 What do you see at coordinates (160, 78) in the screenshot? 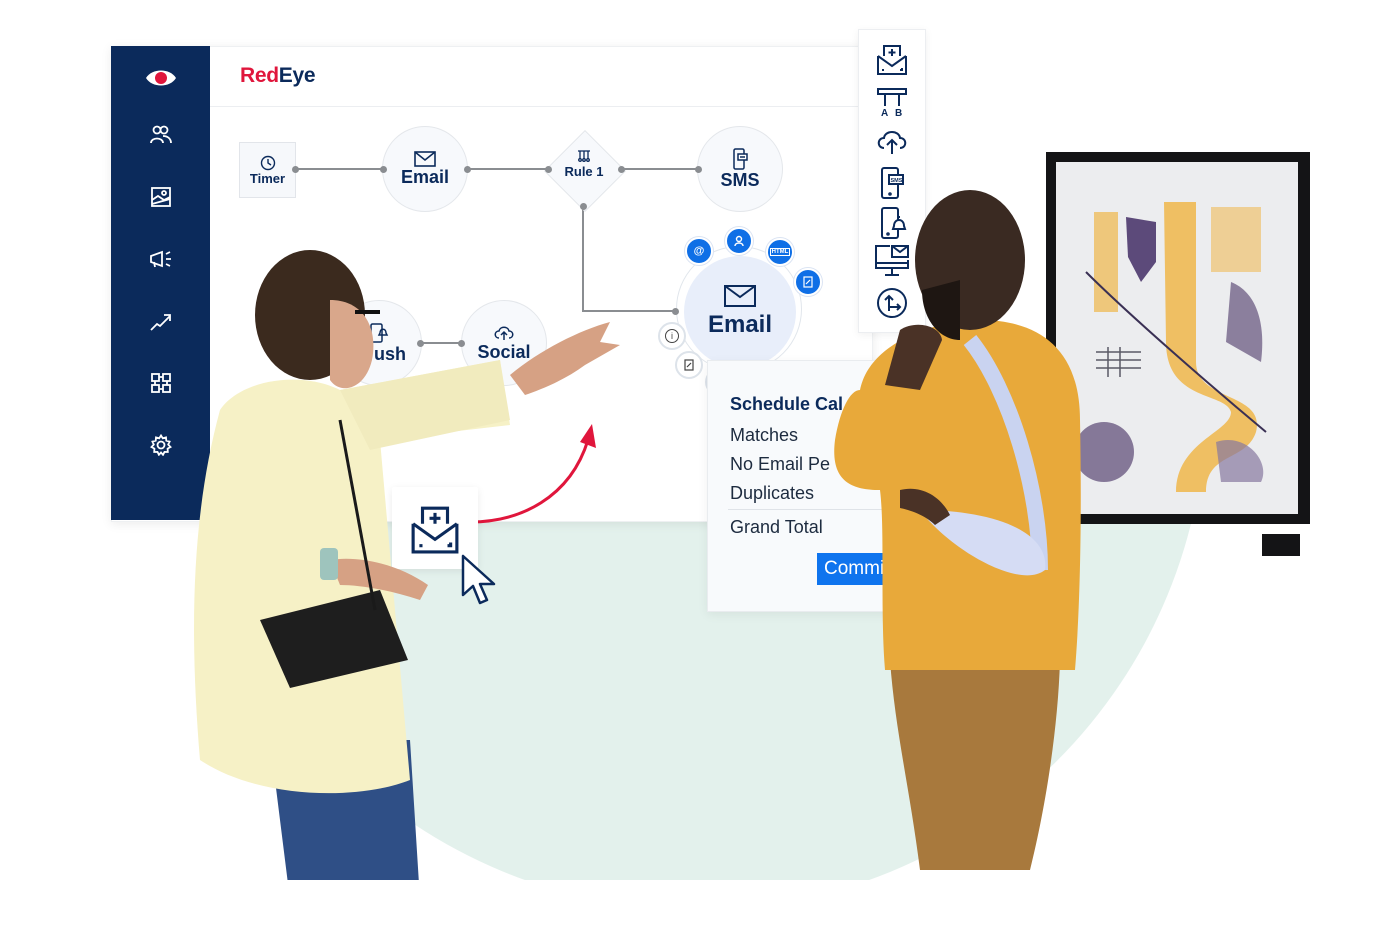
I see `eye-logo-icon` at bounding box center [160, 78].